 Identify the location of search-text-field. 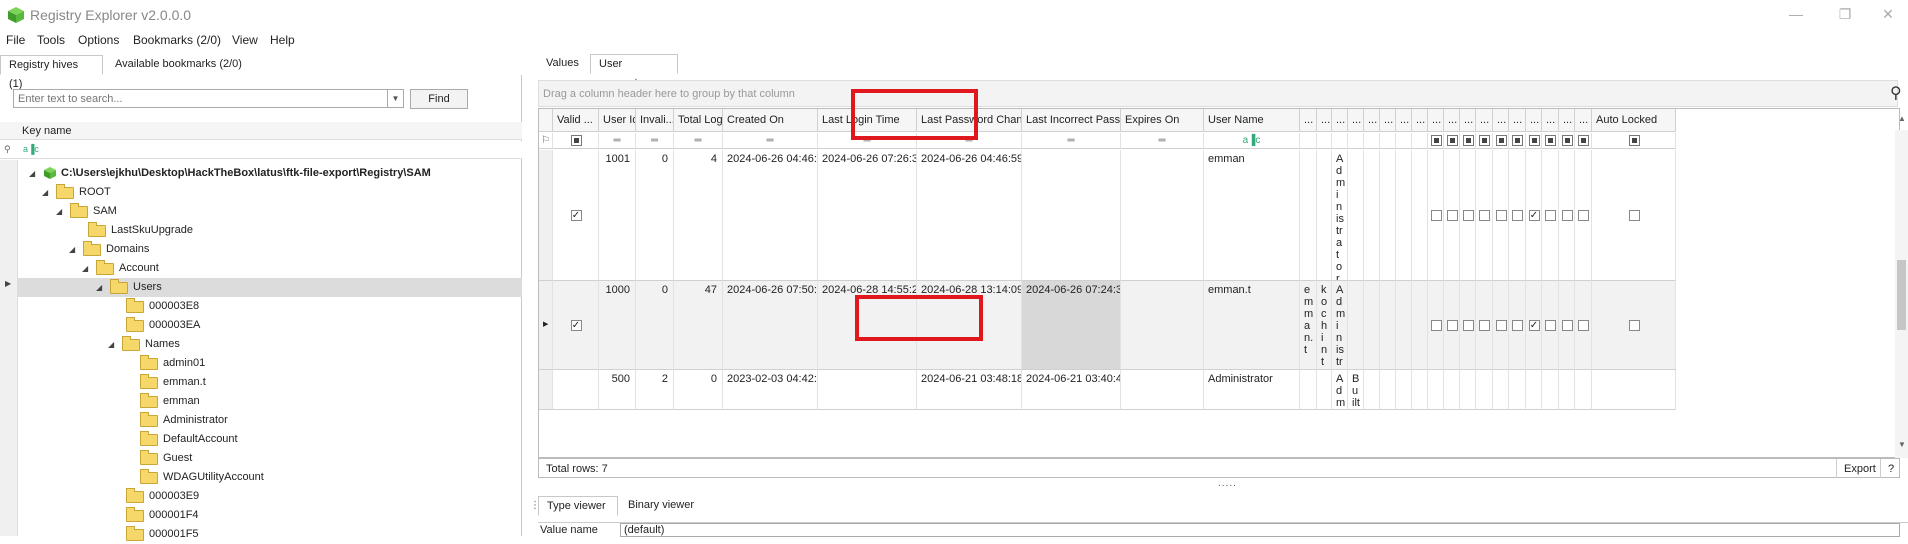
(199, 98).